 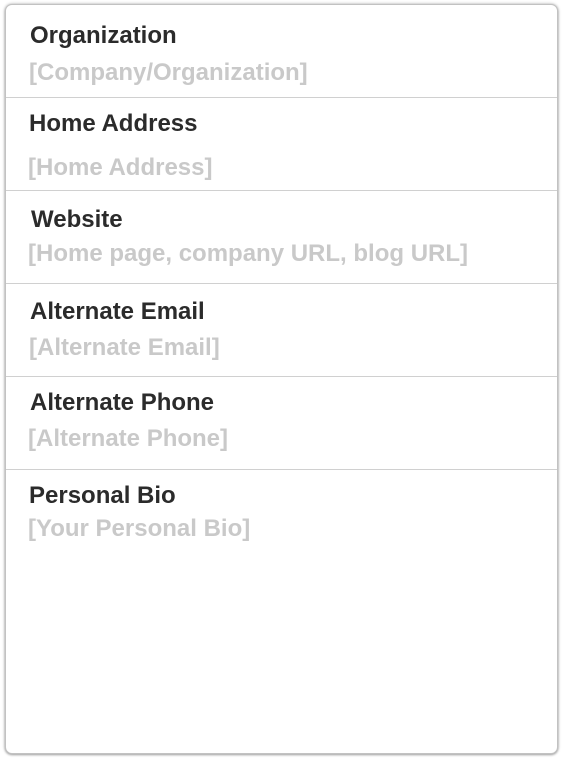 I want to click on alternate-email-field: [Alternate Email], so click(x=288, y=348).